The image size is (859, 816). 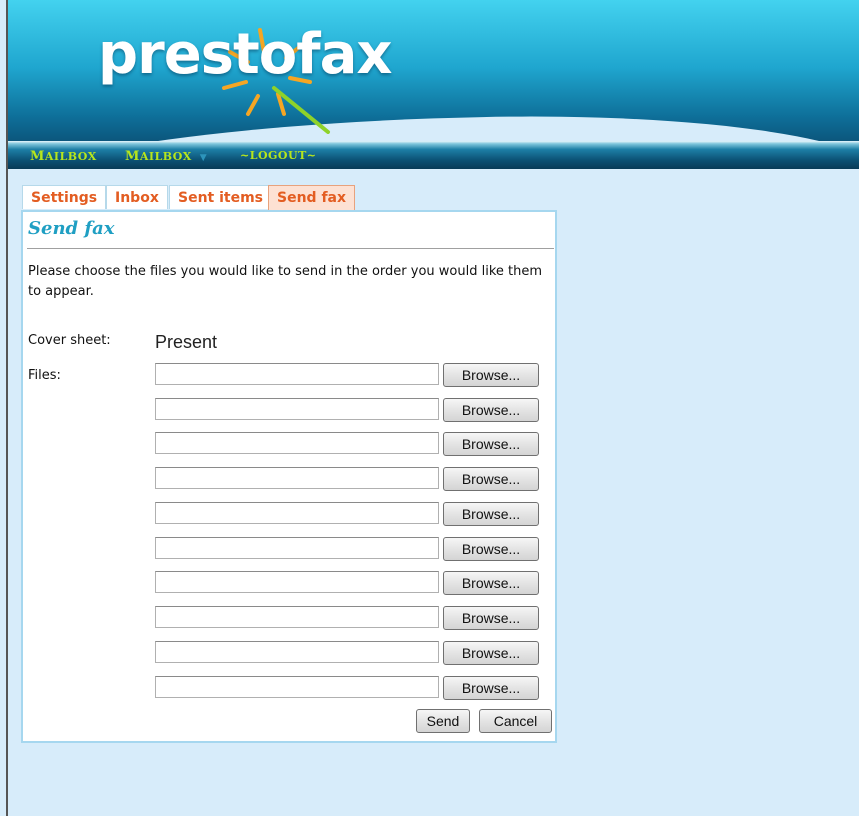 What do you see at coordinates (221, 197) in the screenshot?
I see `tab-sent-items: Sent items` at bounding box center [221, 197].